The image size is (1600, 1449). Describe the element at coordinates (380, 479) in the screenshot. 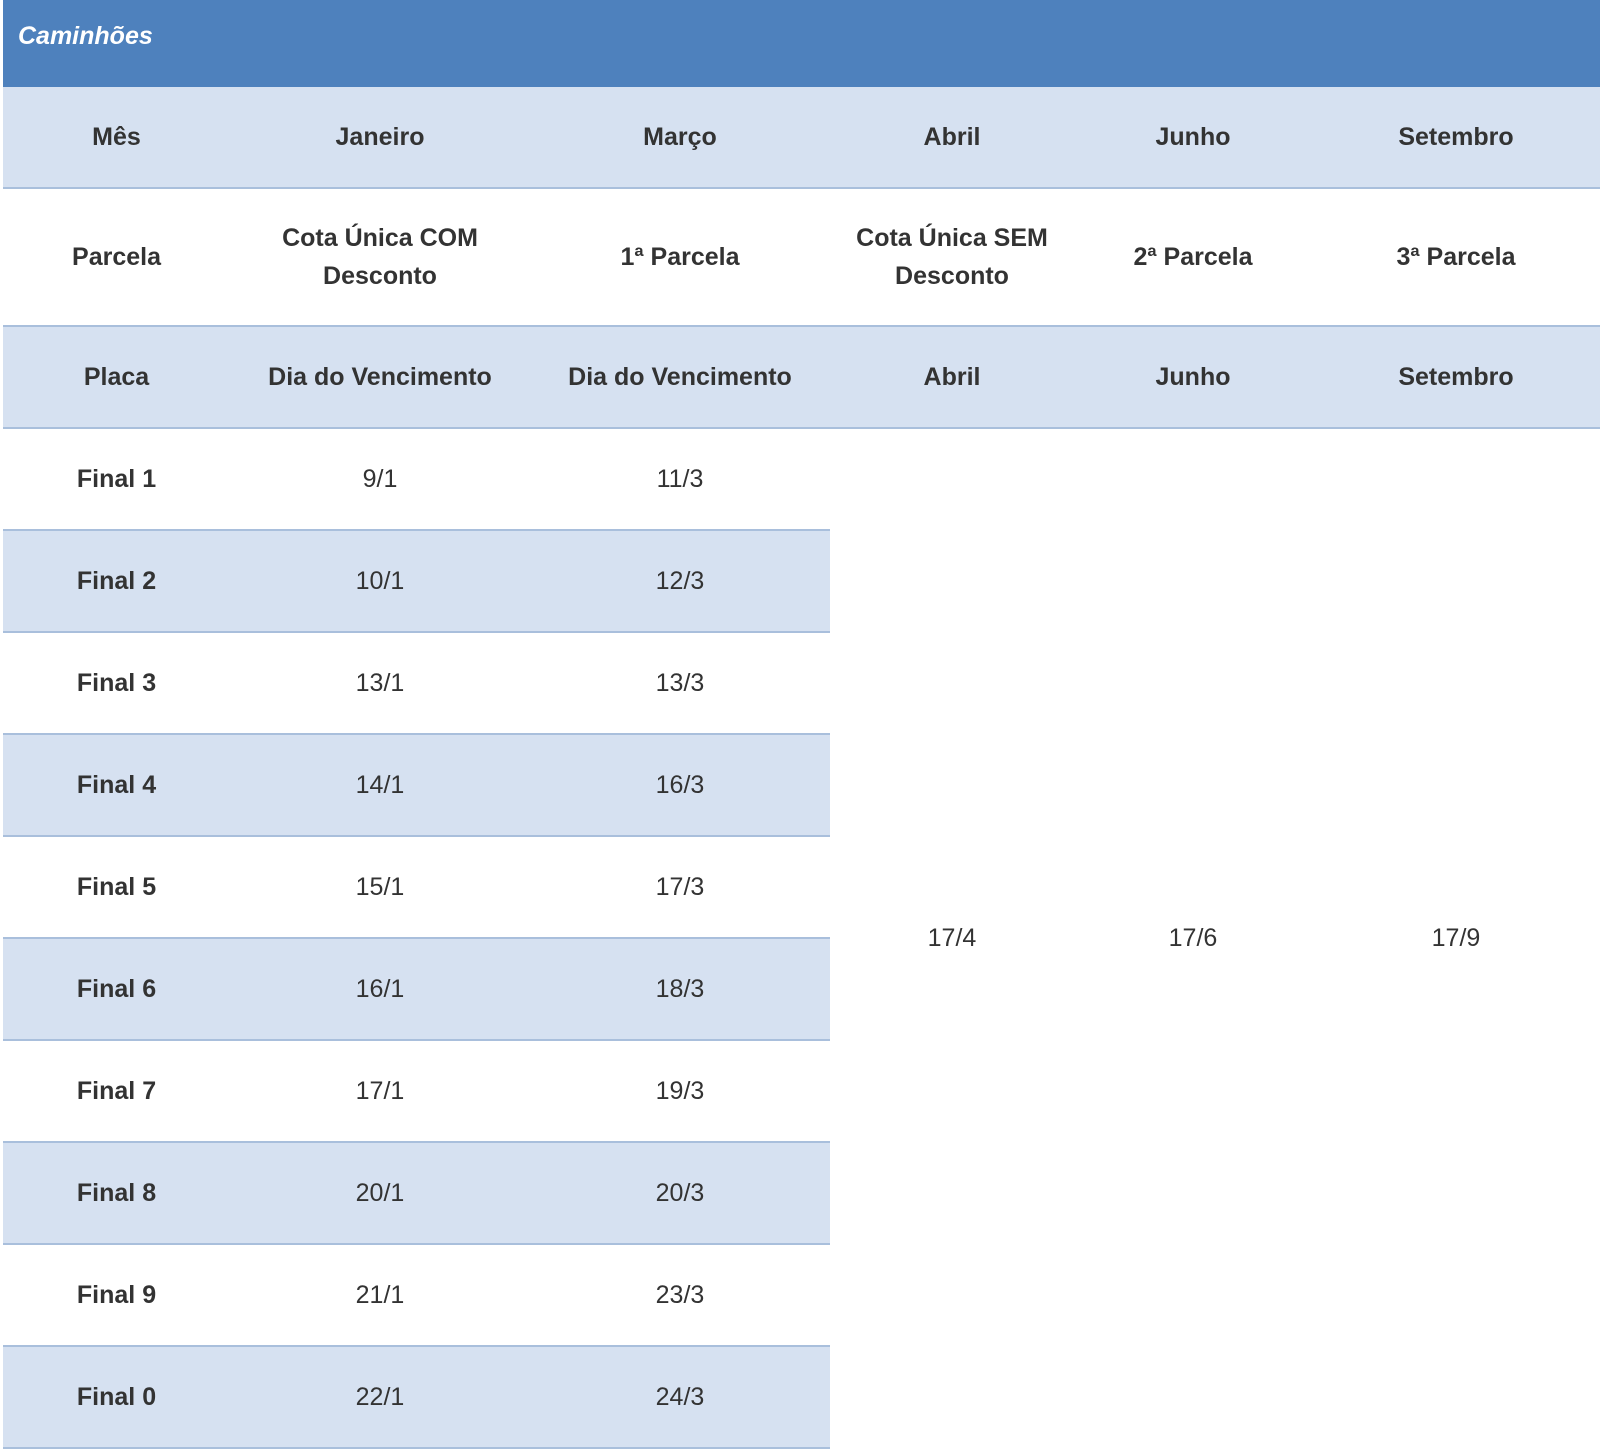

I see `janeiro-date-cell: 9/1` at that location.